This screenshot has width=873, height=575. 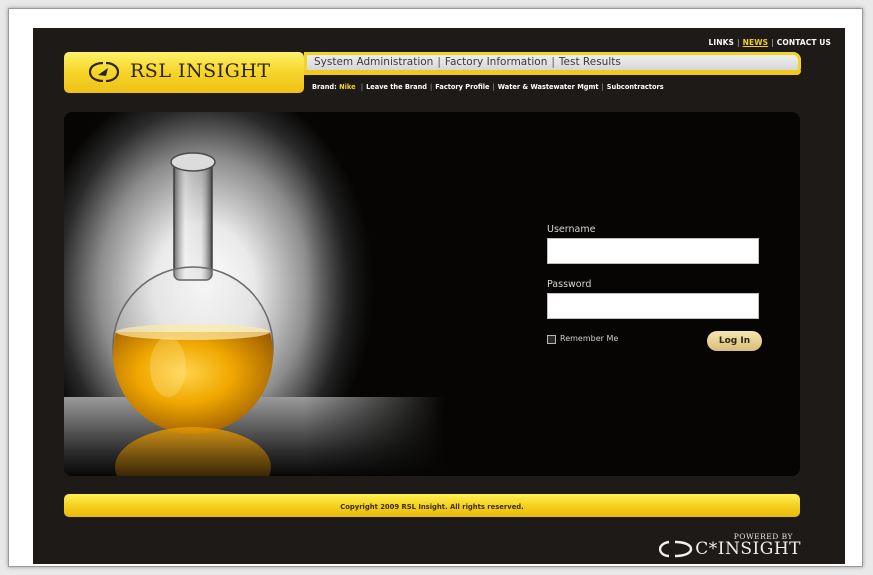 What do you see at coordinates (748, 549) in the screenshot?
I see `cinsight-brand-text: C*INSIGHT` at bounding box center [748, 549].